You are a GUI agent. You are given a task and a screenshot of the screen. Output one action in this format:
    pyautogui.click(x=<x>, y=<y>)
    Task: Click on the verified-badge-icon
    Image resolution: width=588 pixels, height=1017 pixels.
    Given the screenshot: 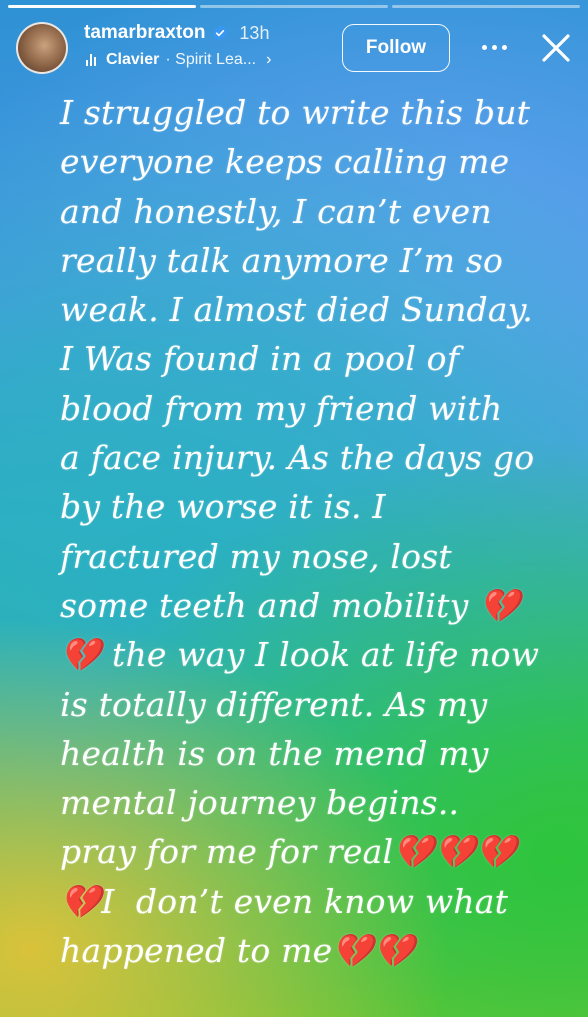 What is the action you would take?
    pyautogui.click(x=220, y=33)
    